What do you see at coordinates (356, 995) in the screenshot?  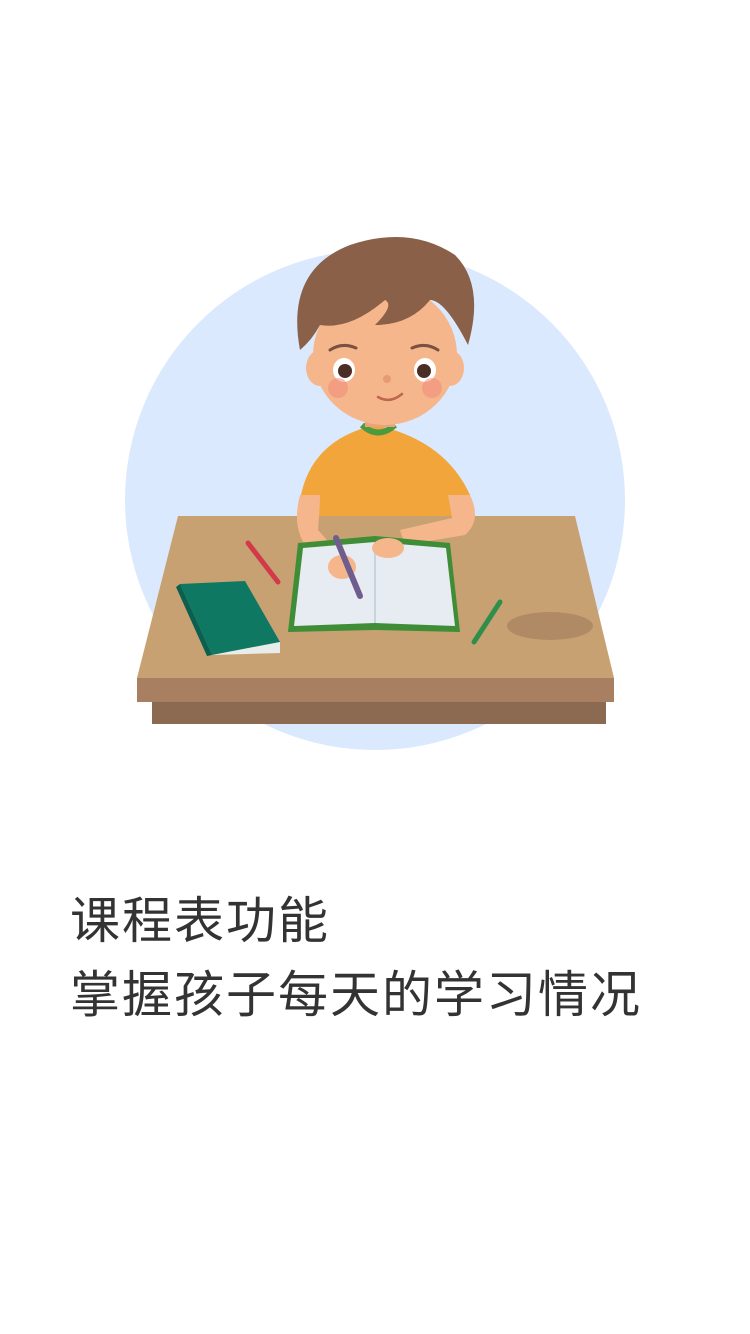 I see `feature-description: 掌握孩子每天的学习情况` at bounding box center [356, 995].